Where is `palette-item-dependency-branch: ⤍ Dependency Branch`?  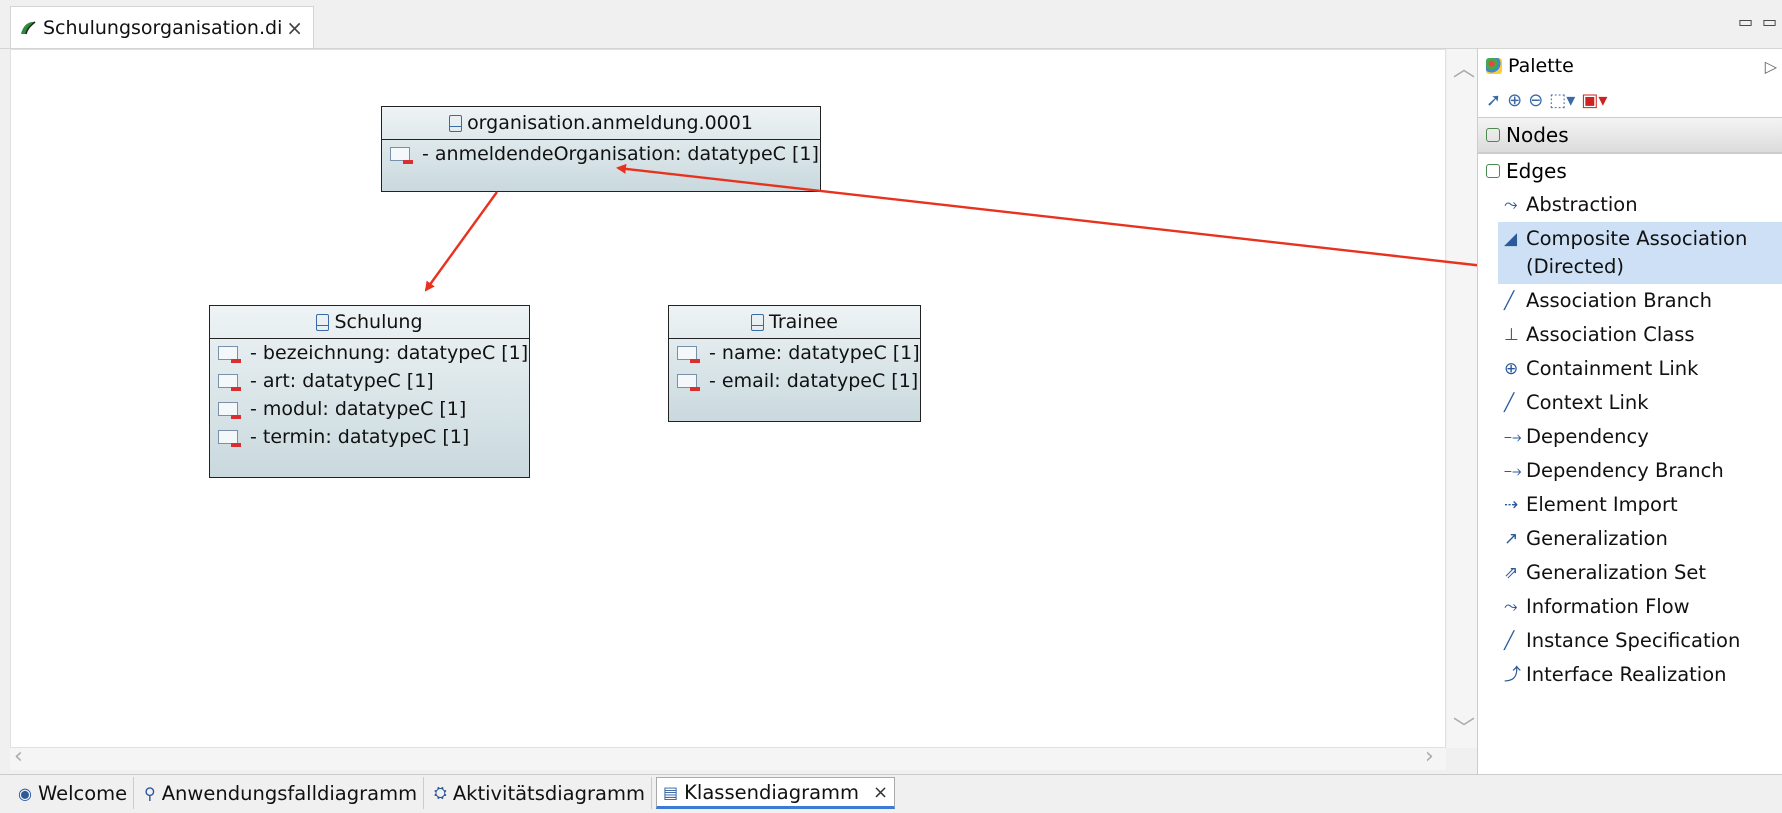 palette-item-dependency-branch: ⤍ Dependency Branch is located at coordinates (1630, 471).